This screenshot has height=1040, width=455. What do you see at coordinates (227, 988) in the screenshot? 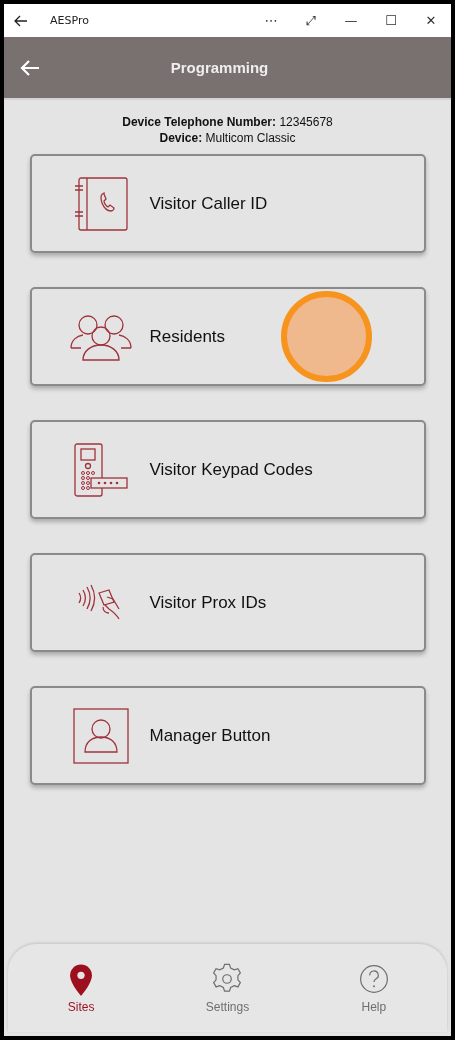
I see `nav-tab: Settings` at bounding box center [227, 988].